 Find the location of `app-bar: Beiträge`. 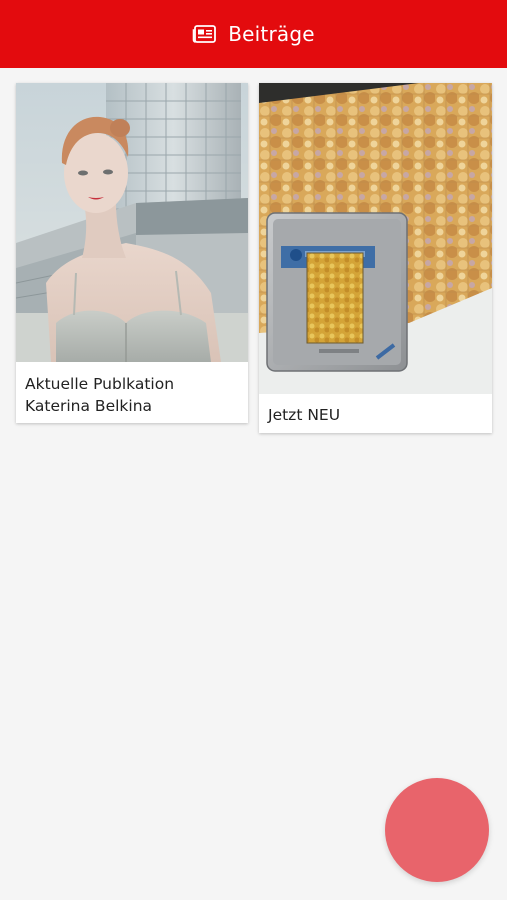

app-bar: Beiträge is located at coordinates (253, 34).